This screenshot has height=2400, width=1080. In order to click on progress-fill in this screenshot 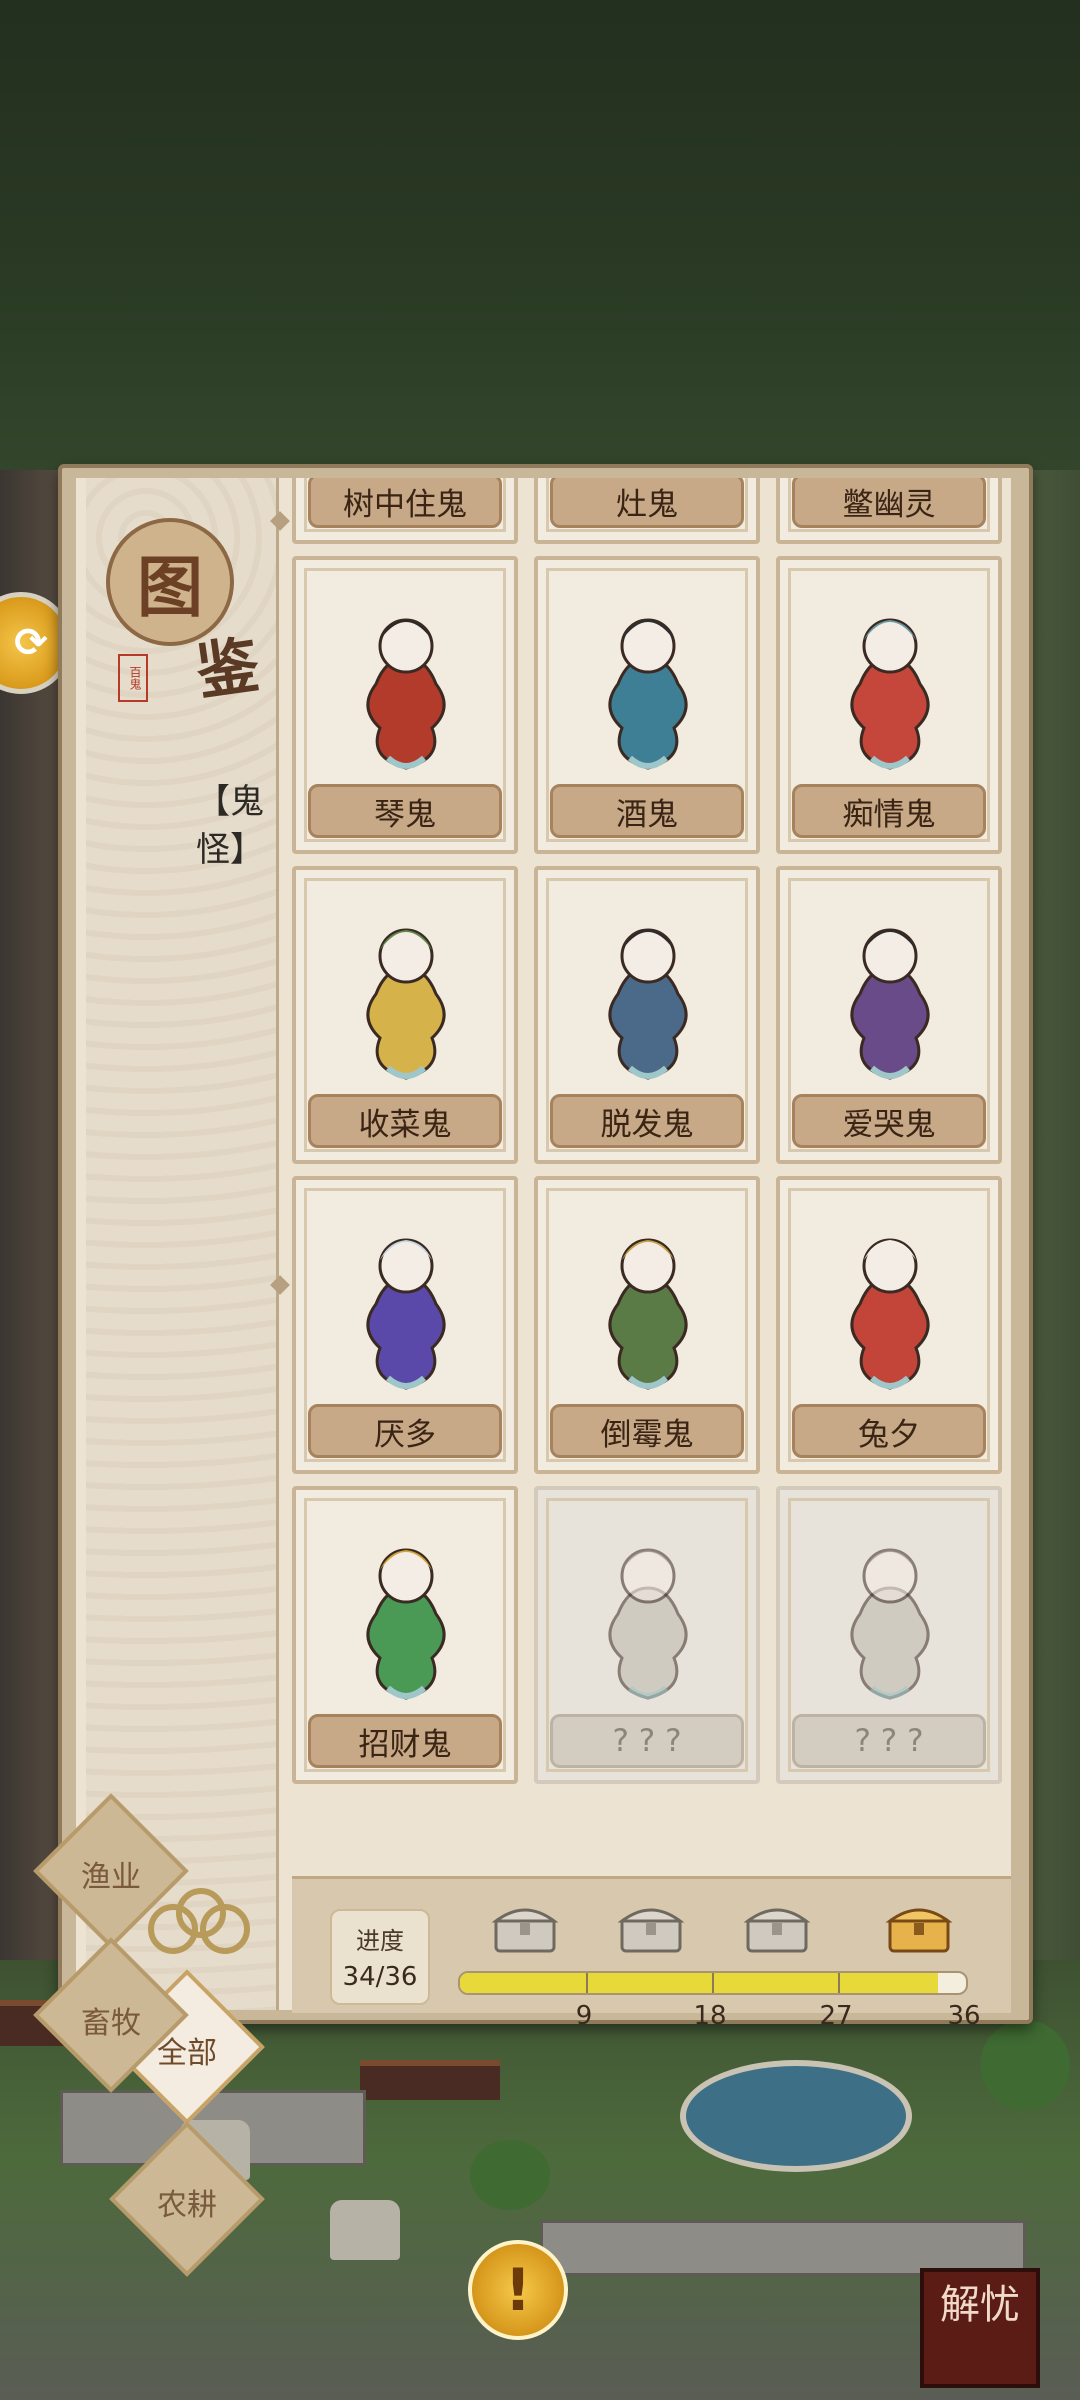, I will do `click(699, 1983)`.